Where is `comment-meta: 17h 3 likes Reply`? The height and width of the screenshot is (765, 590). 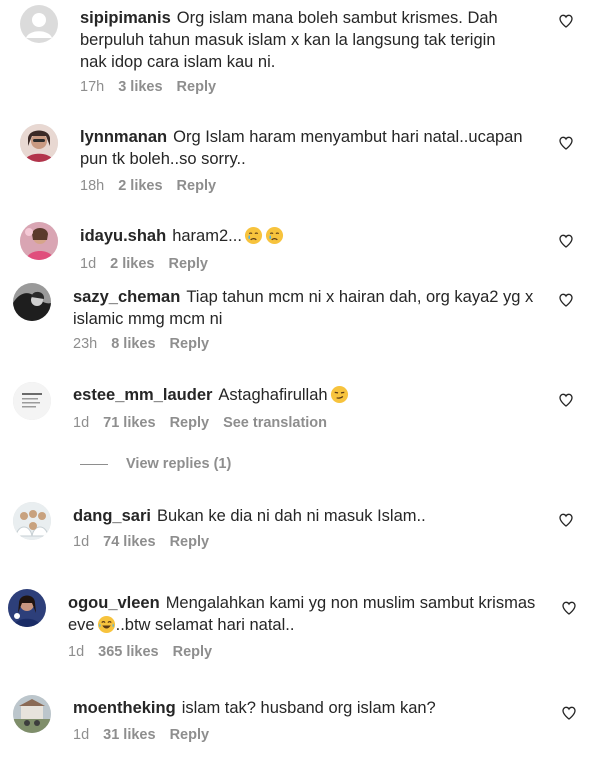
comment-meta: 17h 3 likes Reply is located at coordinates (155, 87).